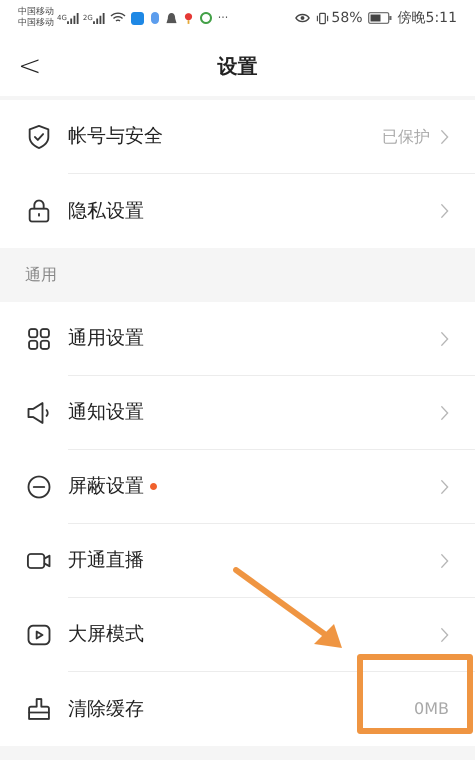  I want to click on battery-percent: 58%, so click(347, 18).